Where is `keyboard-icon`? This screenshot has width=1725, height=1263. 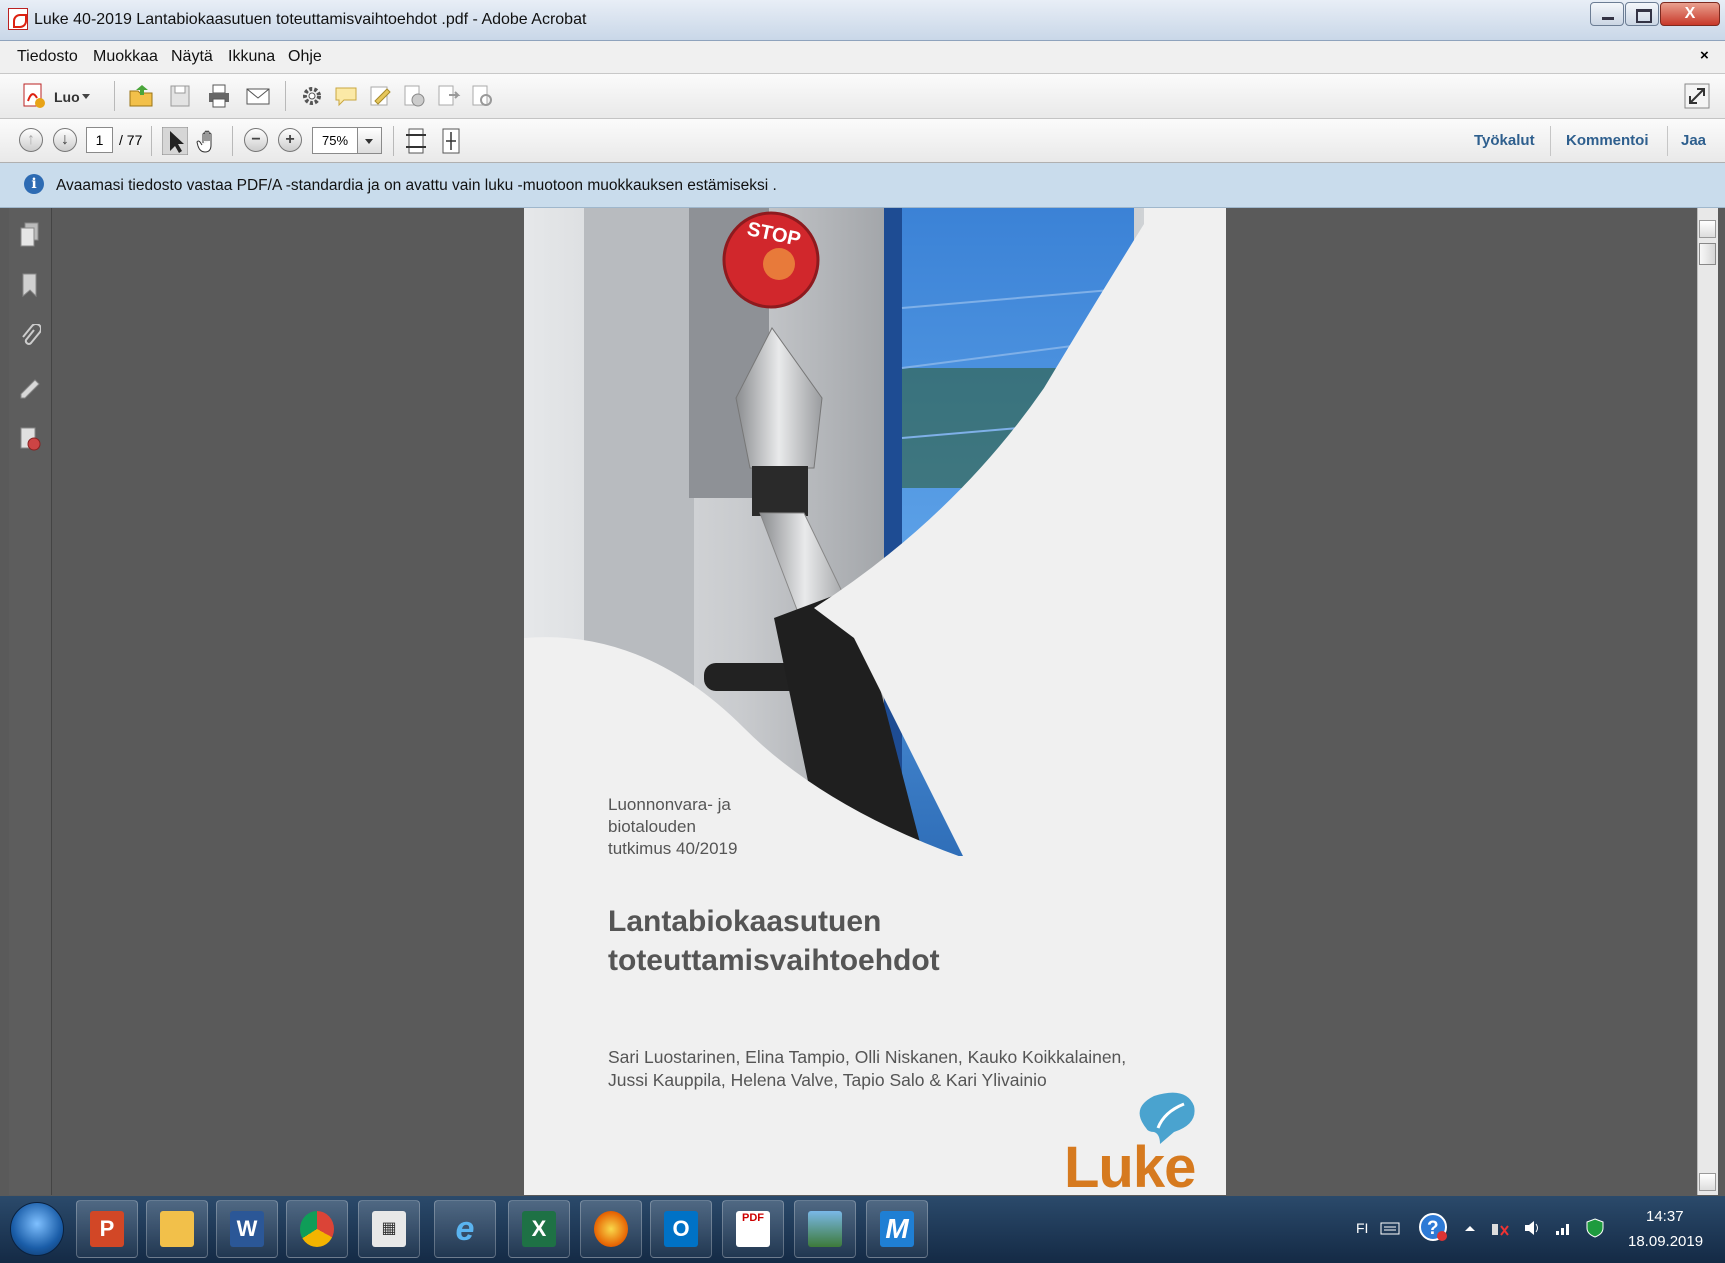 keyboard-icon is located at coordinates (1390, 1228).